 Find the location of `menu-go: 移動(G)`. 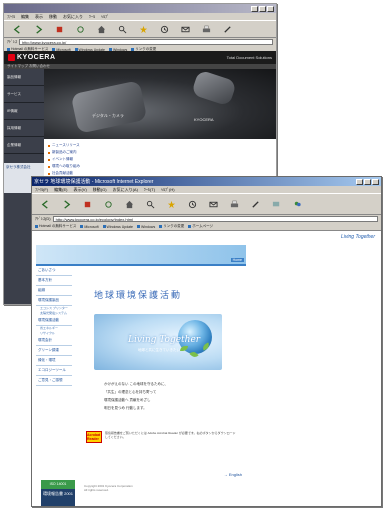

menu-go: 移動(G) is located at coordinates (100, 190).